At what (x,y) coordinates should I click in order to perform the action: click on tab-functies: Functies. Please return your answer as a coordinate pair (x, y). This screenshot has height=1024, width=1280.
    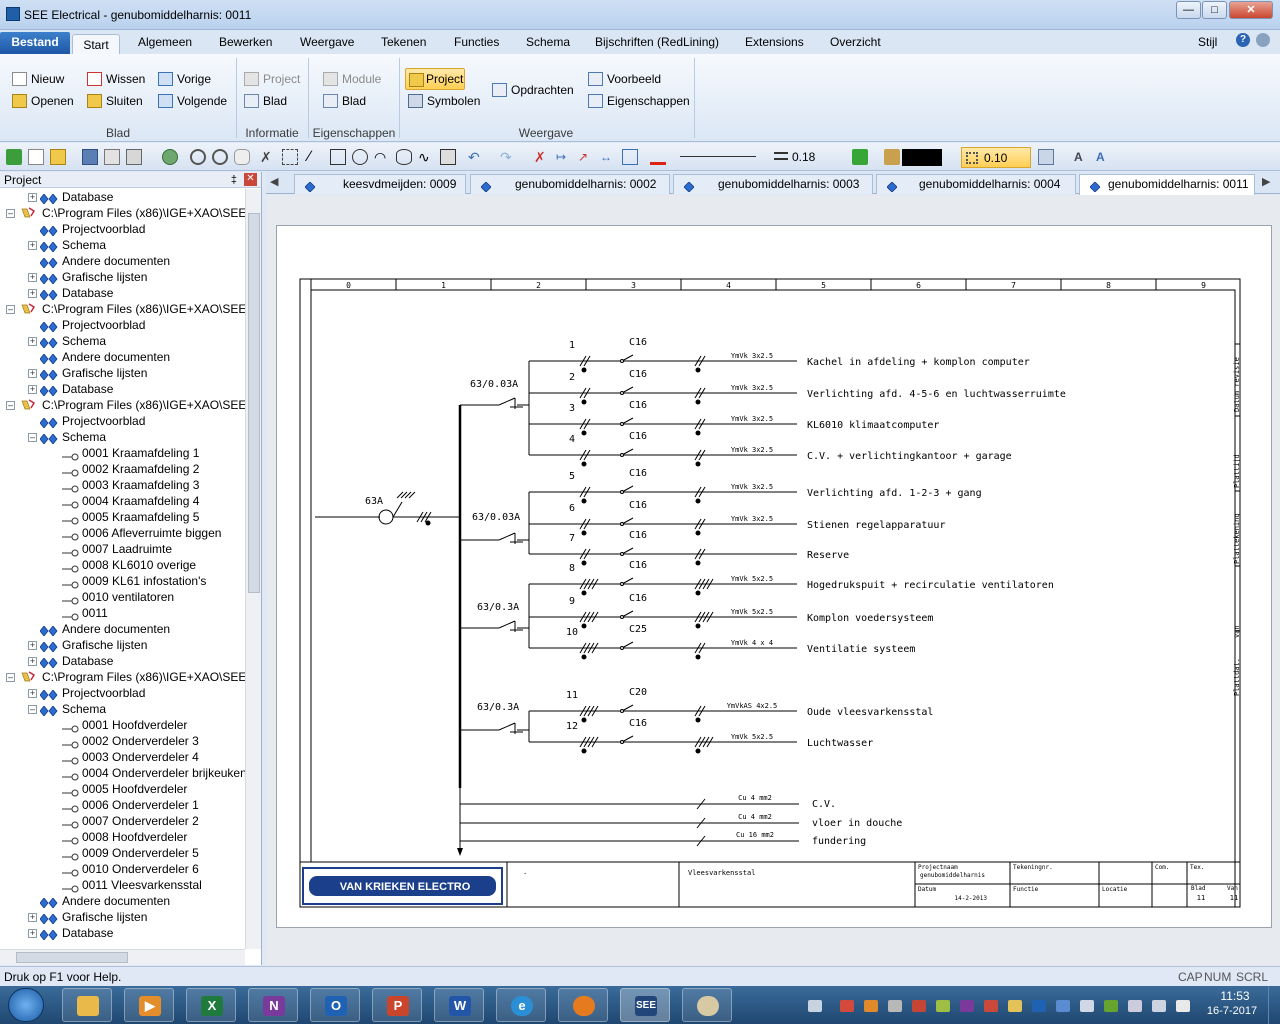
    Looking at the image, I should click on (476, 44).